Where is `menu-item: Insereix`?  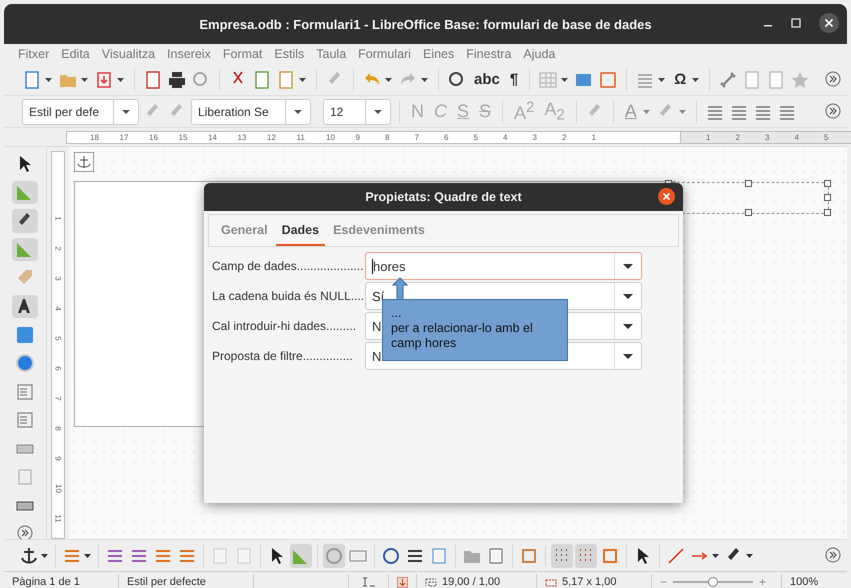 menu-item: Insereix is located at coordinates (189, 54).